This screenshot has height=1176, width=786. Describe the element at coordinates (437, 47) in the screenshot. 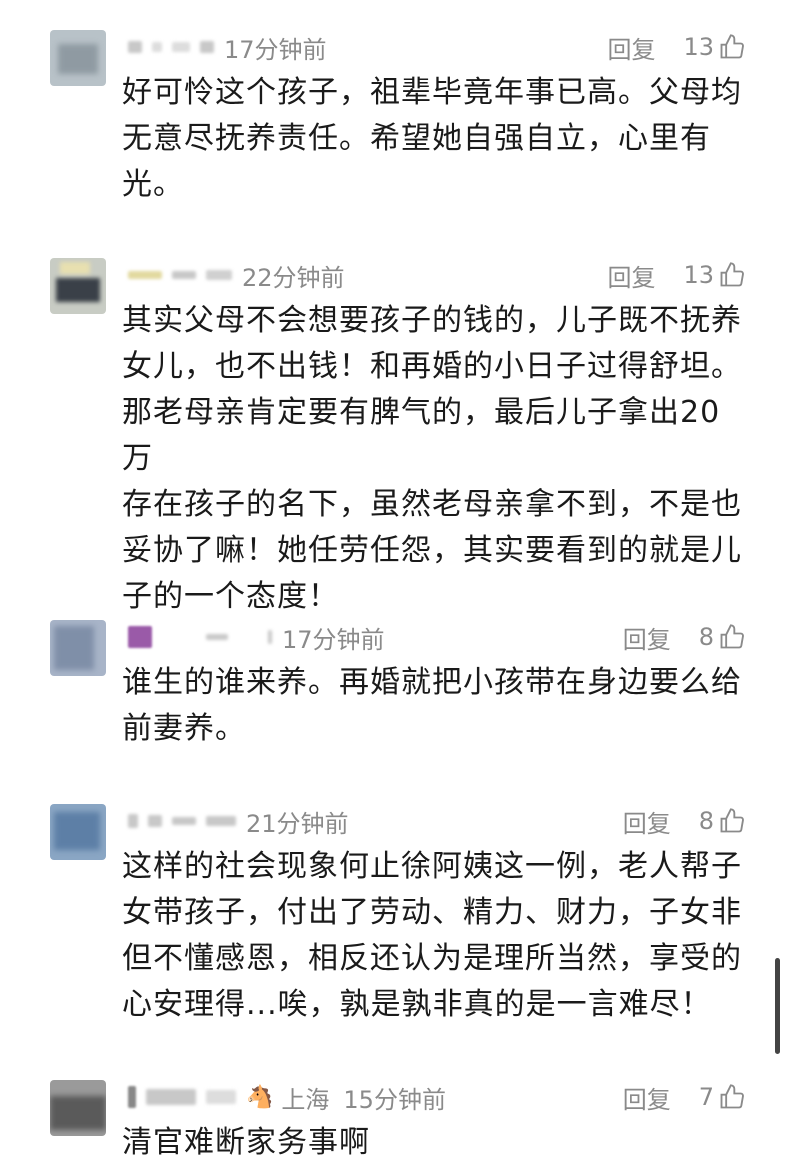

I see `comment-meta: 17分钟前 回复 13` at that location.